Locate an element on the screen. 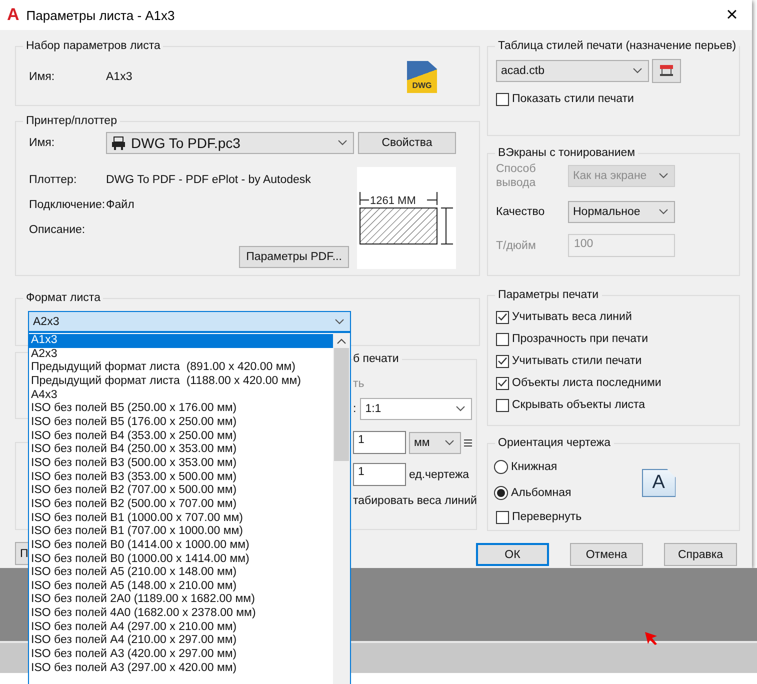 Image resolution: width=757 pixels, height=684 pixels. group-title: Параметры печати is located at coordinates (548, 295).